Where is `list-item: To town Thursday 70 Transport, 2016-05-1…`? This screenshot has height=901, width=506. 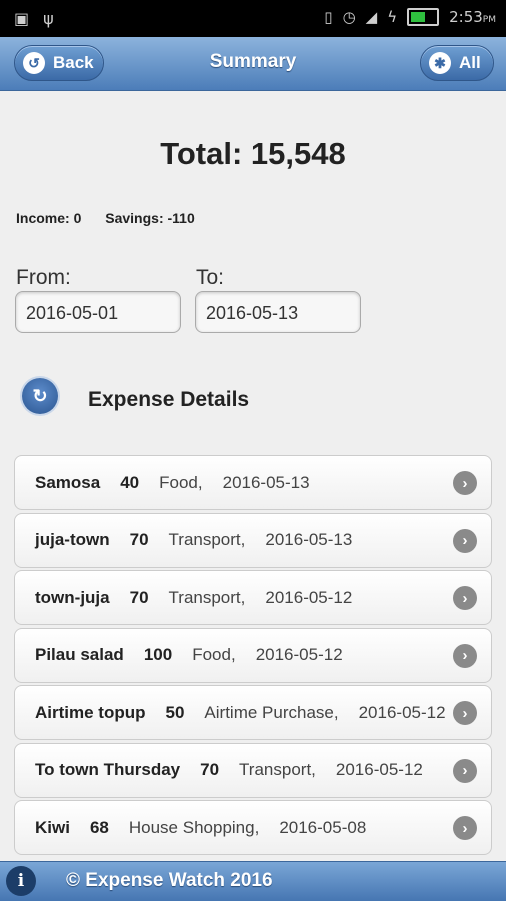
list-item: To town Thursday 70 Transport, 2016-05-1… is located at coordinates (253, 770).